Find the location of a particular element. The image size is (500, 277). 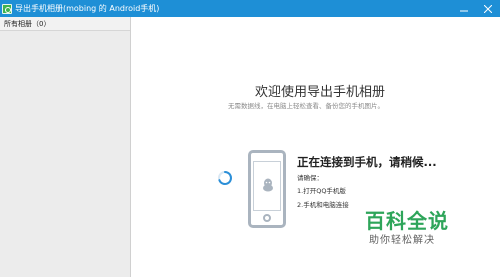

minimize-icon is located at coordinates (464, 10).